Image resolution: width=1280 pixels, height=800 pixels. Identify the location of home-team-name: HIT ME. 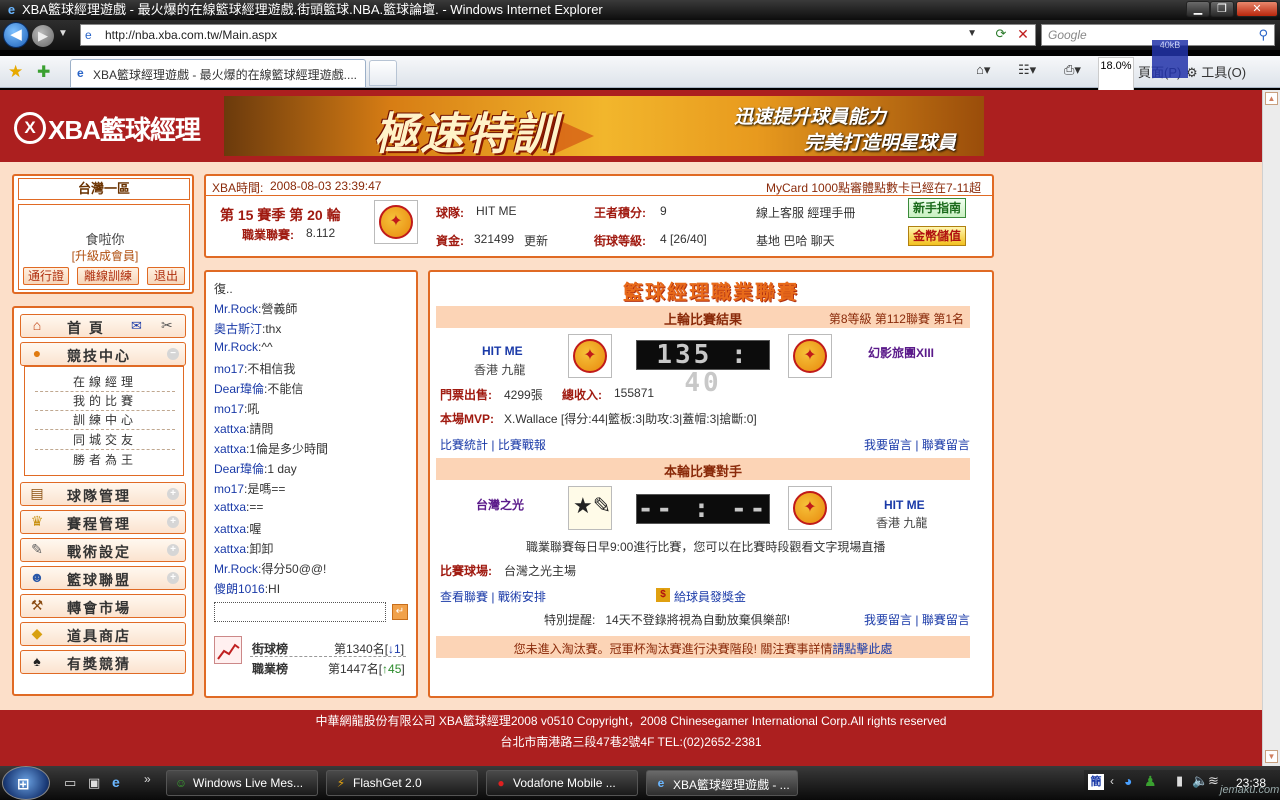
(502, 351).